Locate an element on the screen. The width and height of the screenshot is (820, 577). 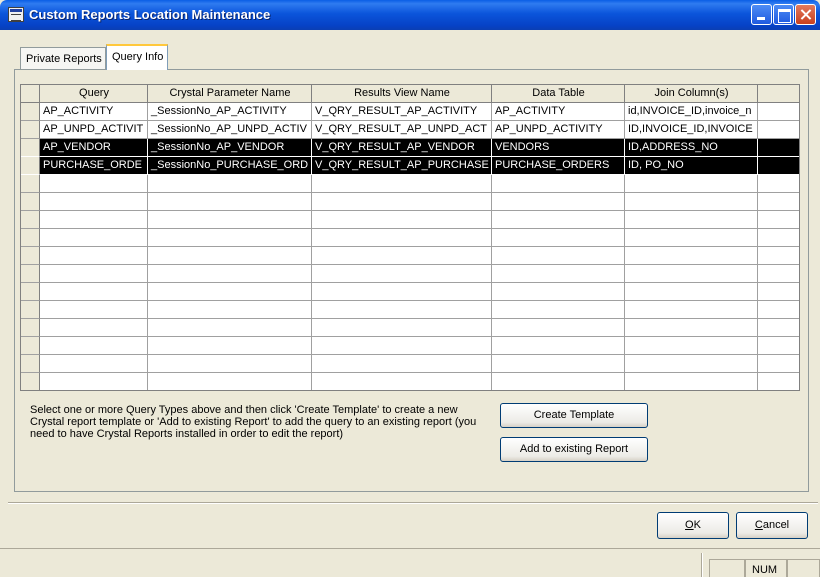
column-header-results-view: Results View Name is located at coordinates (402, 94).